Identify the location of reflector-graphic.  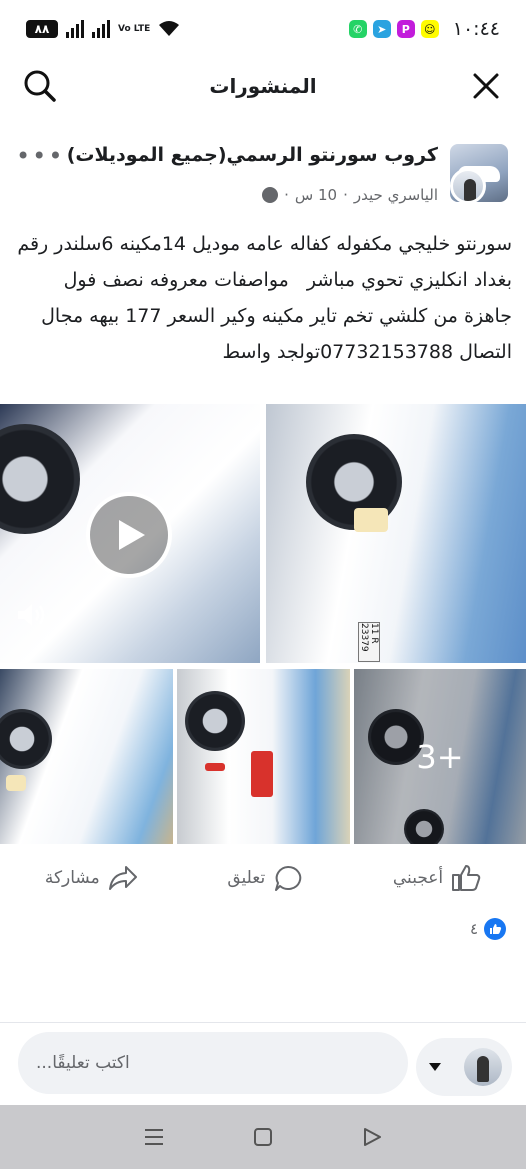
(215, 767).